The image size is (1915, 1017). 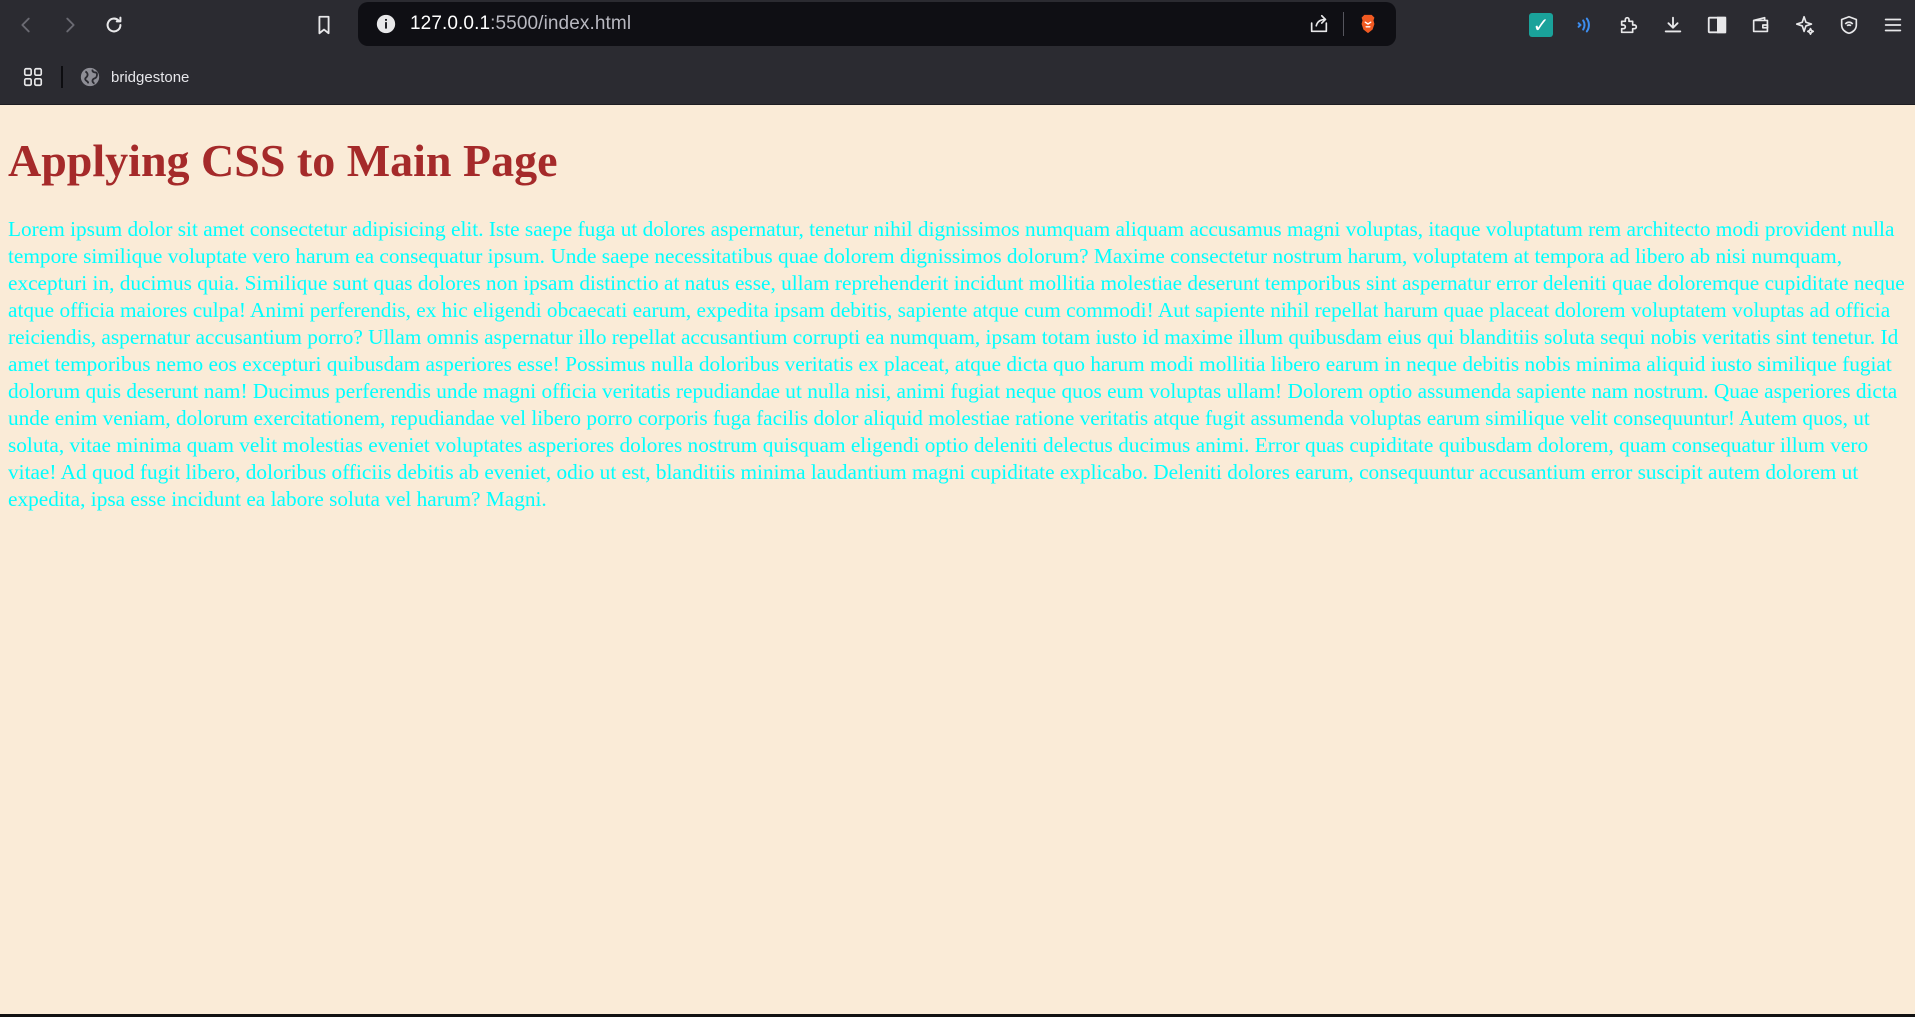 I want to click on extension-toolbar: ✓, so click(x=1717, y=25).